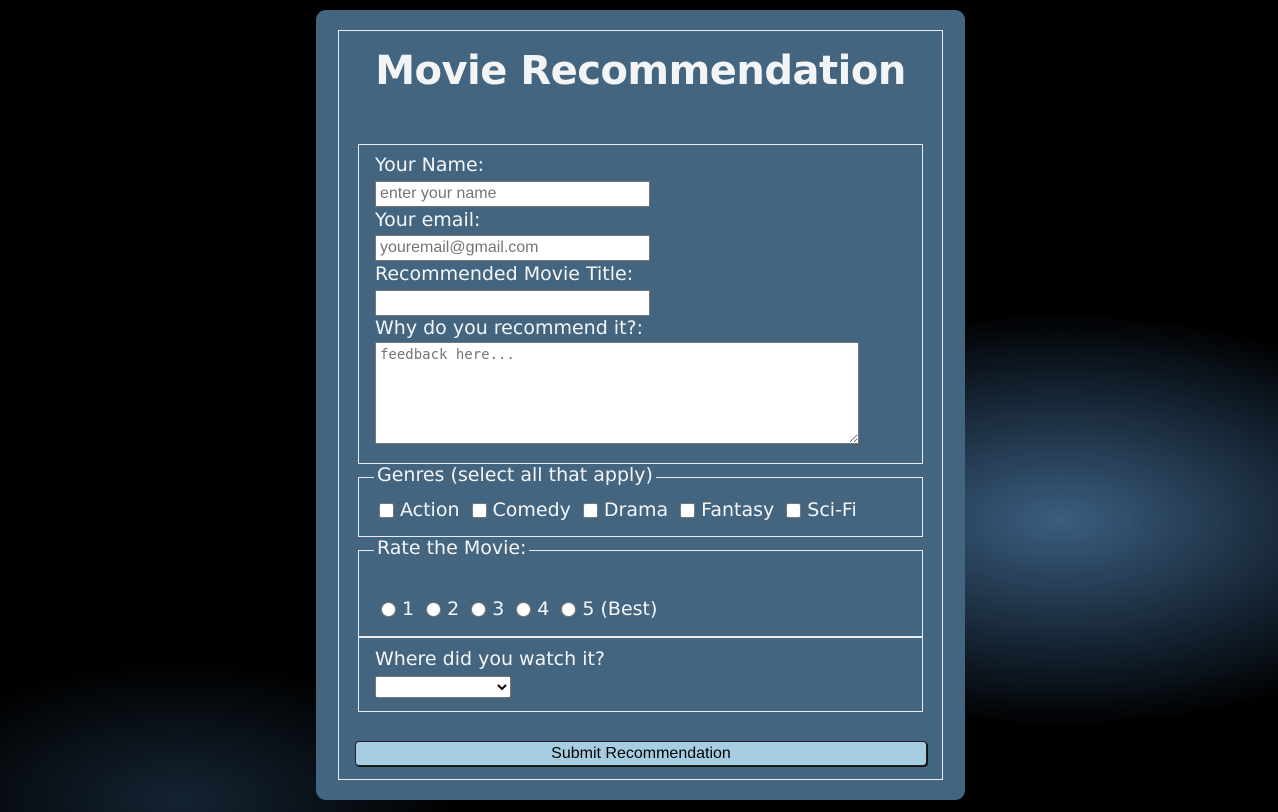 This screenshot has height=812, width=1278. Describe the element at coordinates (688, 510) in the screenshot. I see `genre-checkbox-fantasy` at that location.